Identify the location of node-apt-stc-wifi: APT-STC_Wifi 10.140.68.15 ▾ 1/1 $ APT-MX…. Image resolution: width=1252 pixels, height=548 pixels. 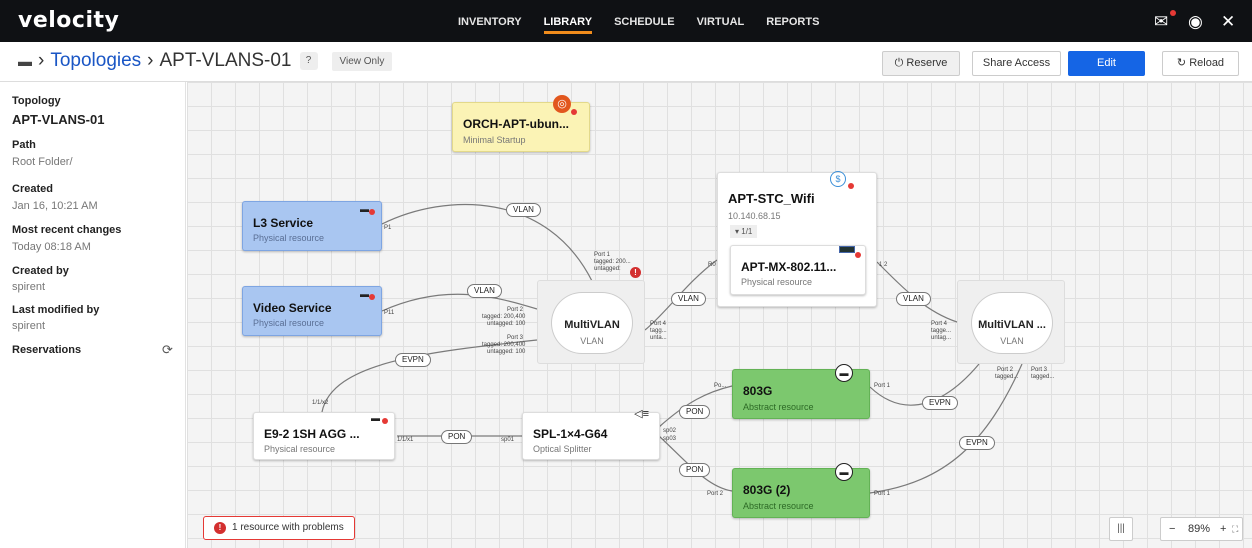
(797, 239).